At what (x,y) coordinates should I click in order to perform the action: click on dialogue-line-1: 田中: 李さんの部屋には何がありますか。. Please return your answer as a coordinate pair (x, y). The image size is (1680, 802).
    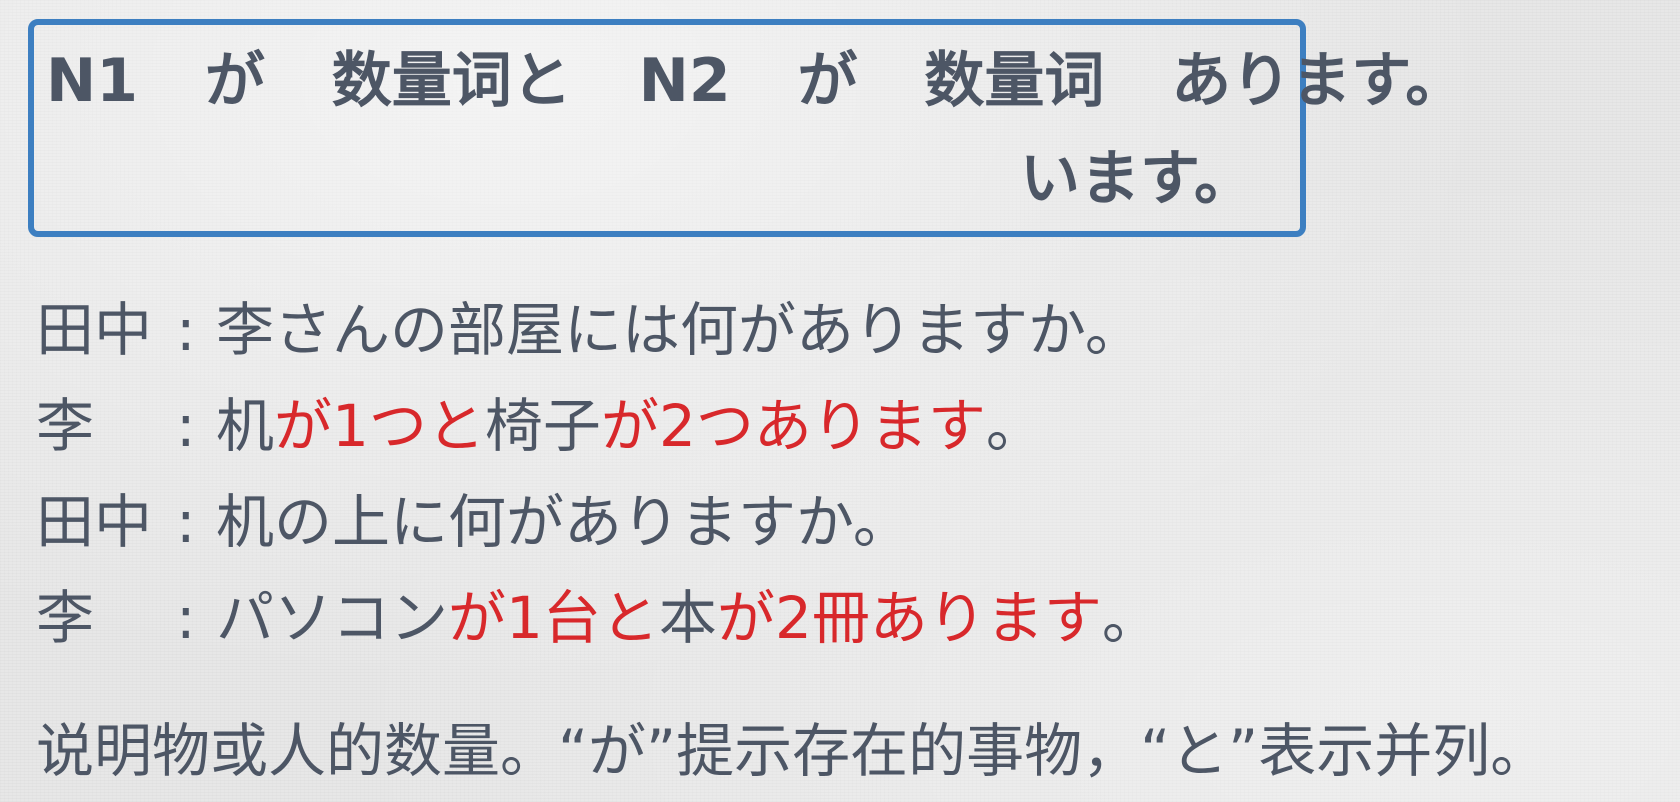
    Looking at the image, I should click on (851, 330).